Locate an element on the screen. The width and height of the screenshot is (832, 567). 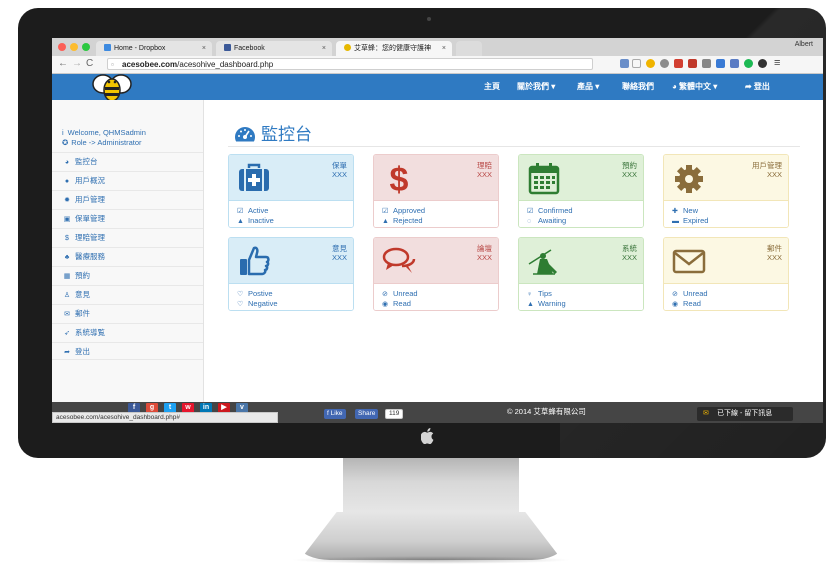
forward-icon: → is located at coordinates (77, 64).